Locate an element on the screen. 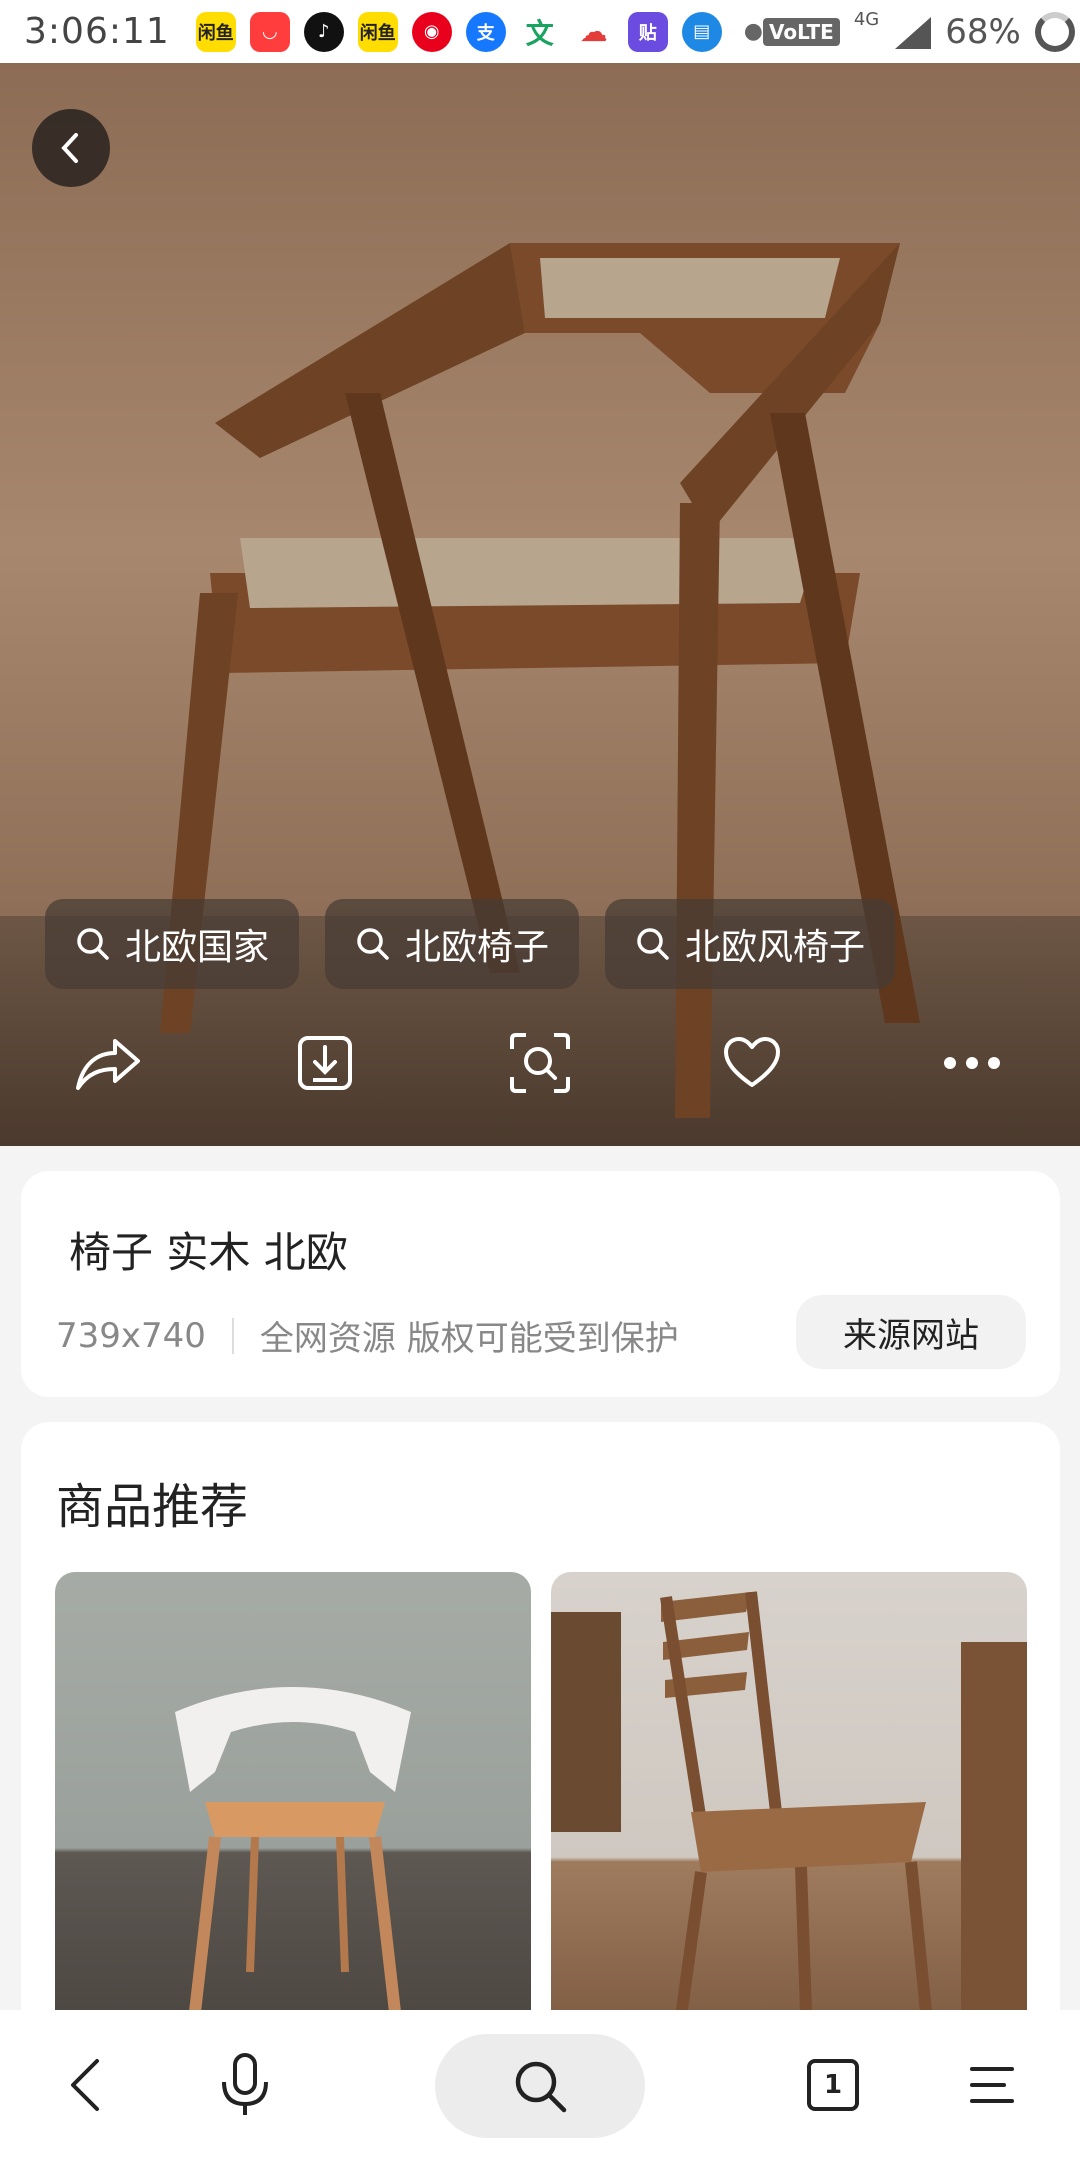 Image resolution: width=1080 pixels, height=2160 pixels. image-title: 椅子 实木 北欧 is located at coordinates (208, 1252).